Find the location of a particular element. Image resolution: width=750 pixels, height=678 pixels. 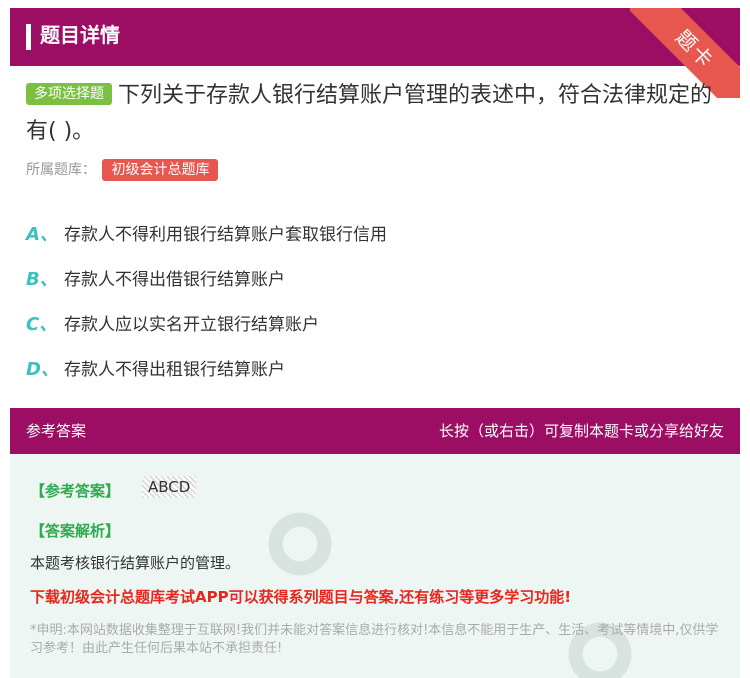

option-d: D、 存款人不得出租银行结算账户 is located at coordinates (376, 367).